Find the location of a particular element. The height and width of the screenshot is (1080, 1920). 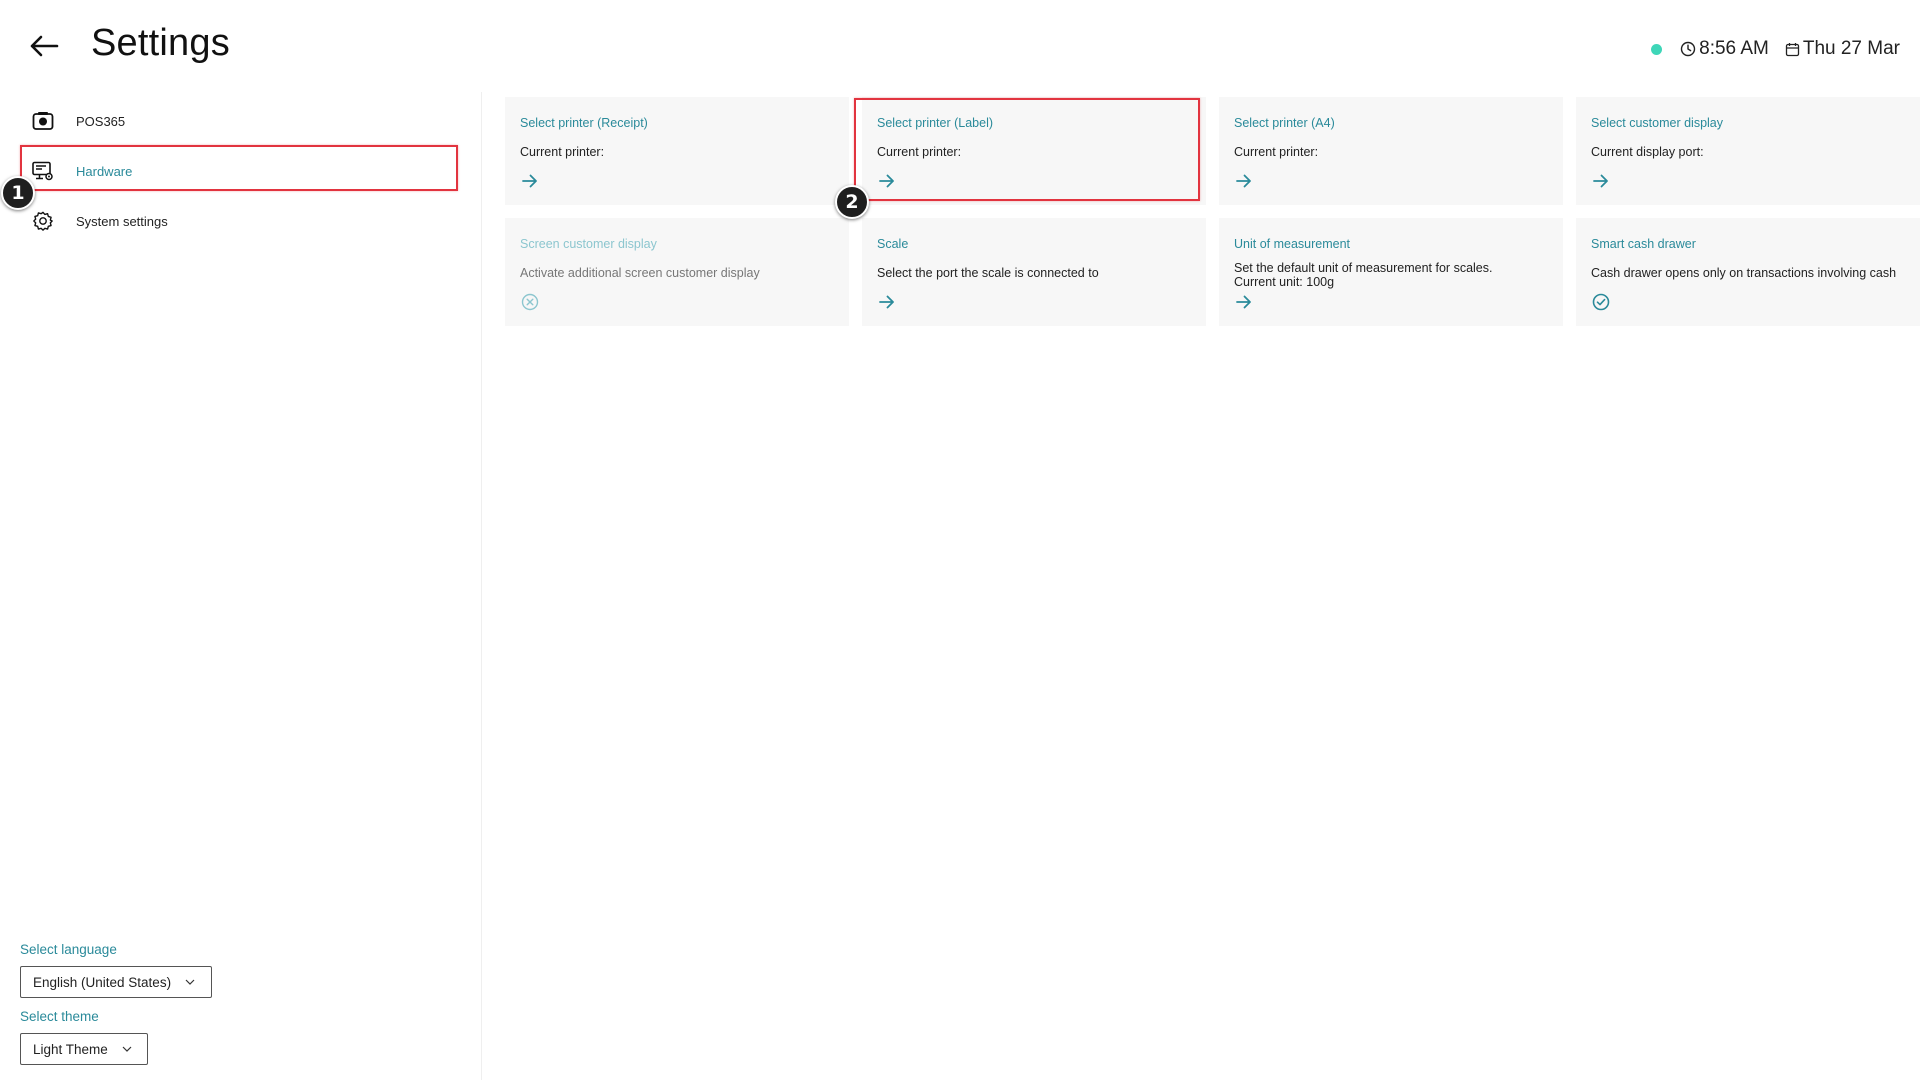

card-title: Select printer (Label) is located at coordinates (935, 123).